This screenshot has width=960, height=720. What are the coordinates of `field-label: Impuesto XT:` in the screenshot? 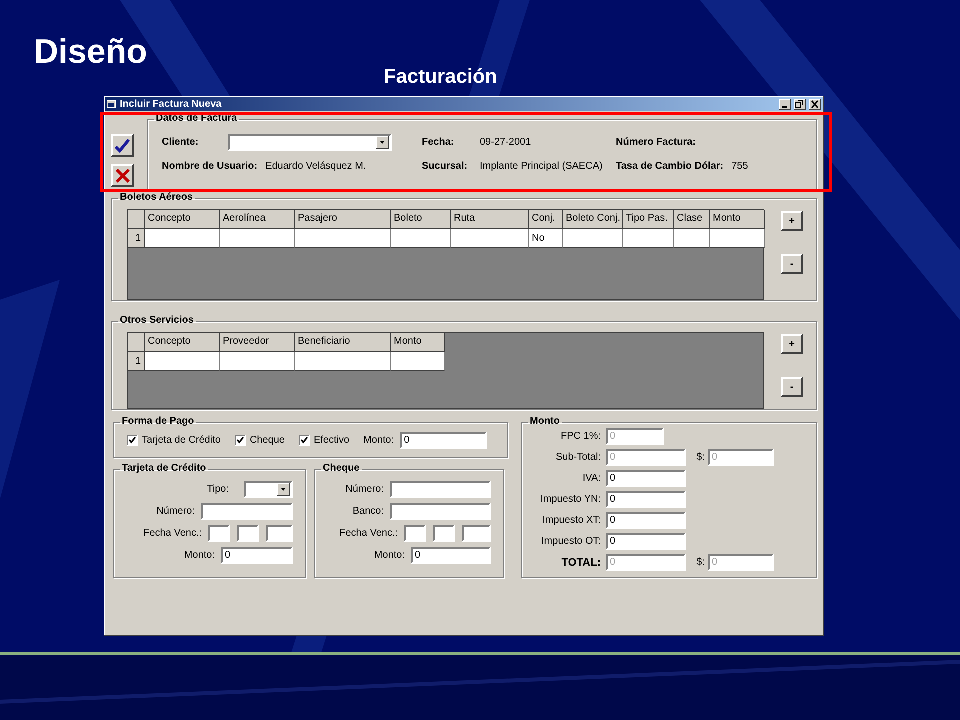 It's located at (572, 520).